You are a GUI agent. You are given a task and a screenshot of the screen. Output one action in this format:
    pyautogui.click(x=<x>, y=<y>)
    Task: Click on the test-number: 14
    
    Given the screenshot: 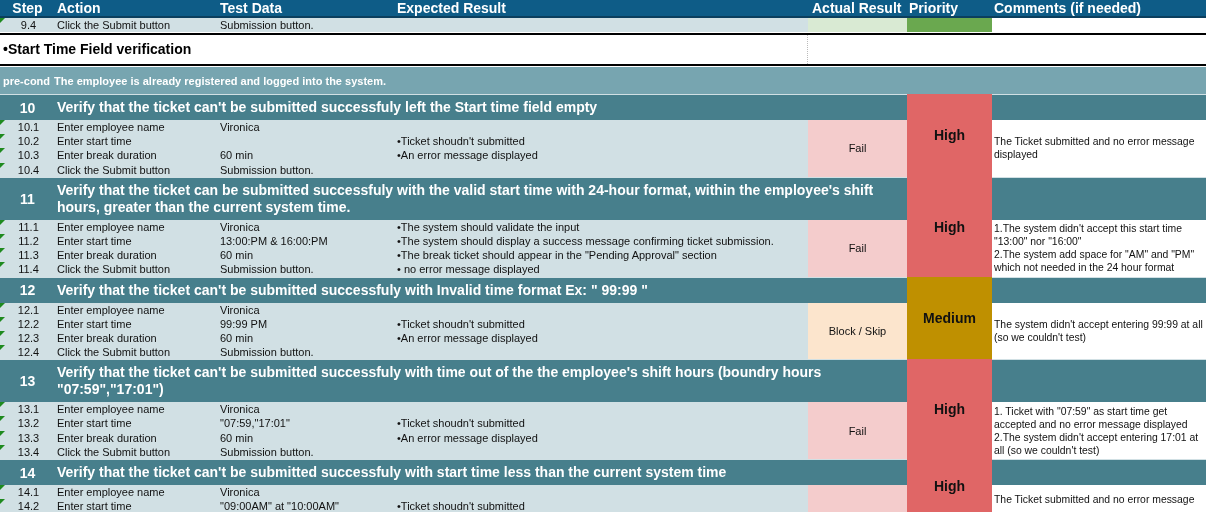 What is the action you would take?
    pyautogui.click(x=27, y=472)
    